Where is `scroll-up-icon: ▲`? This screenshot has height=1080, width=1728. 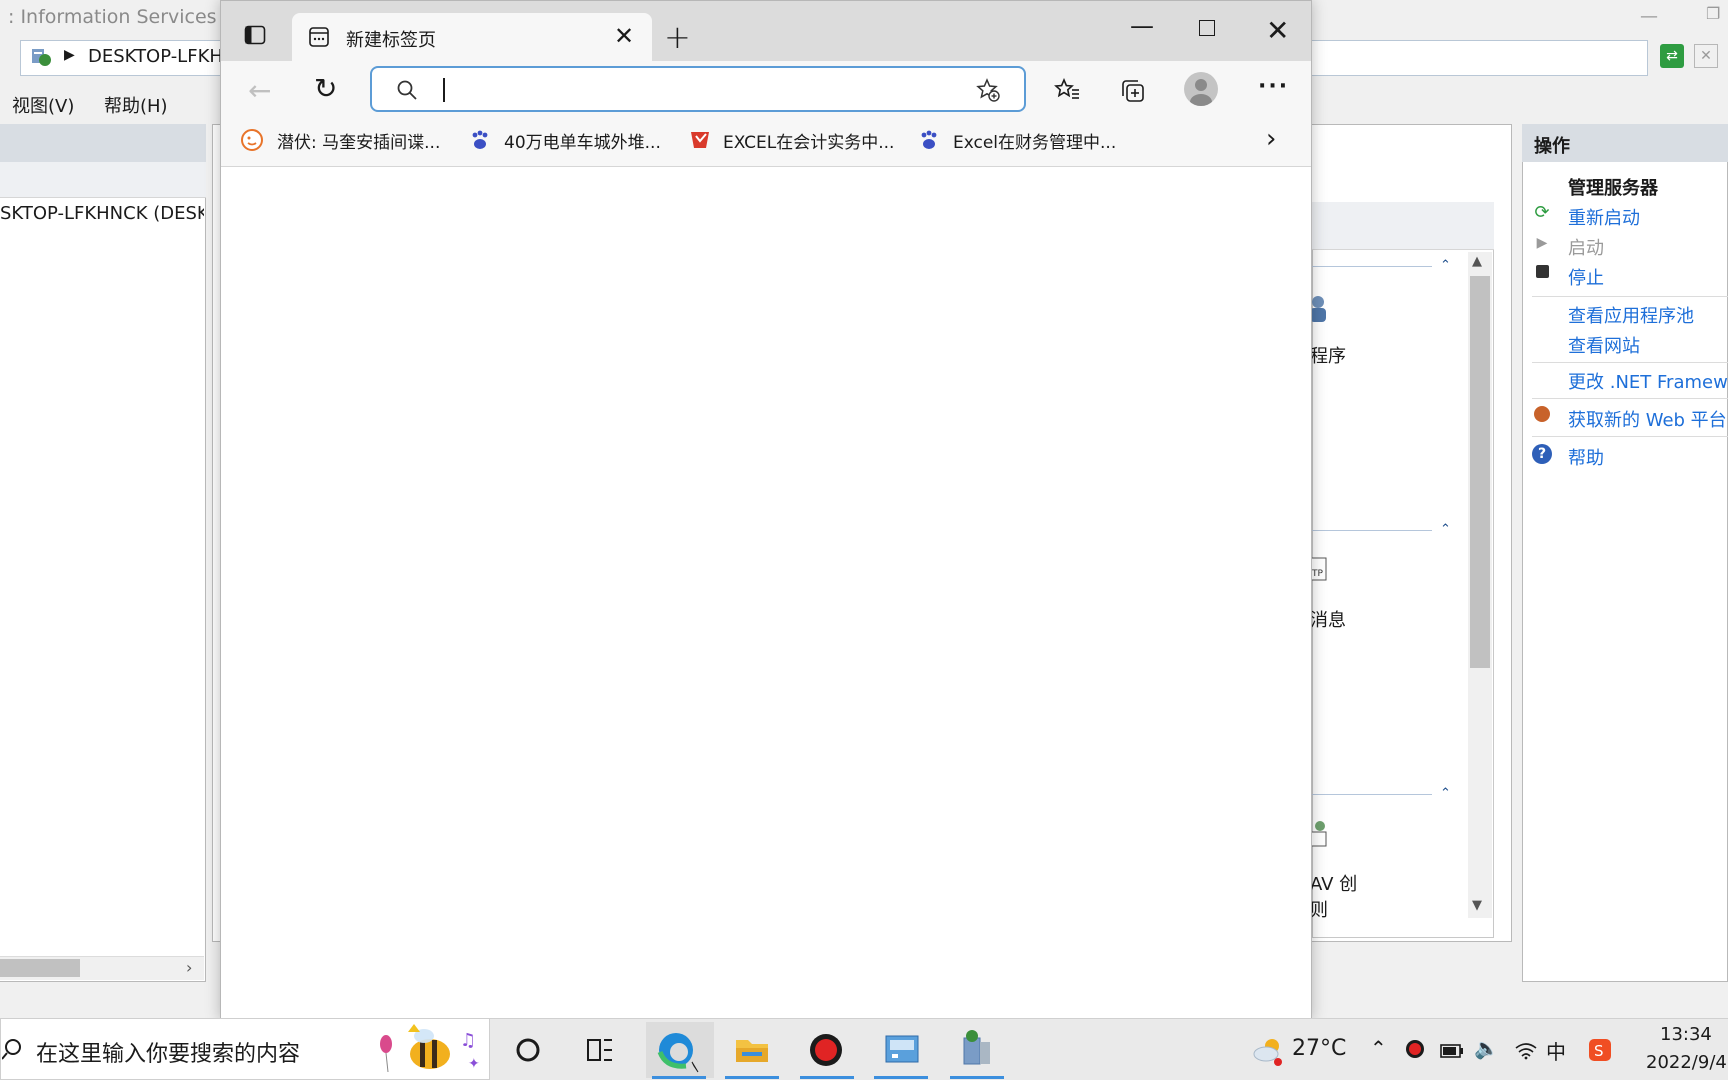 scroll-up-icon: ▲ is located at coordinates (1477, 261).